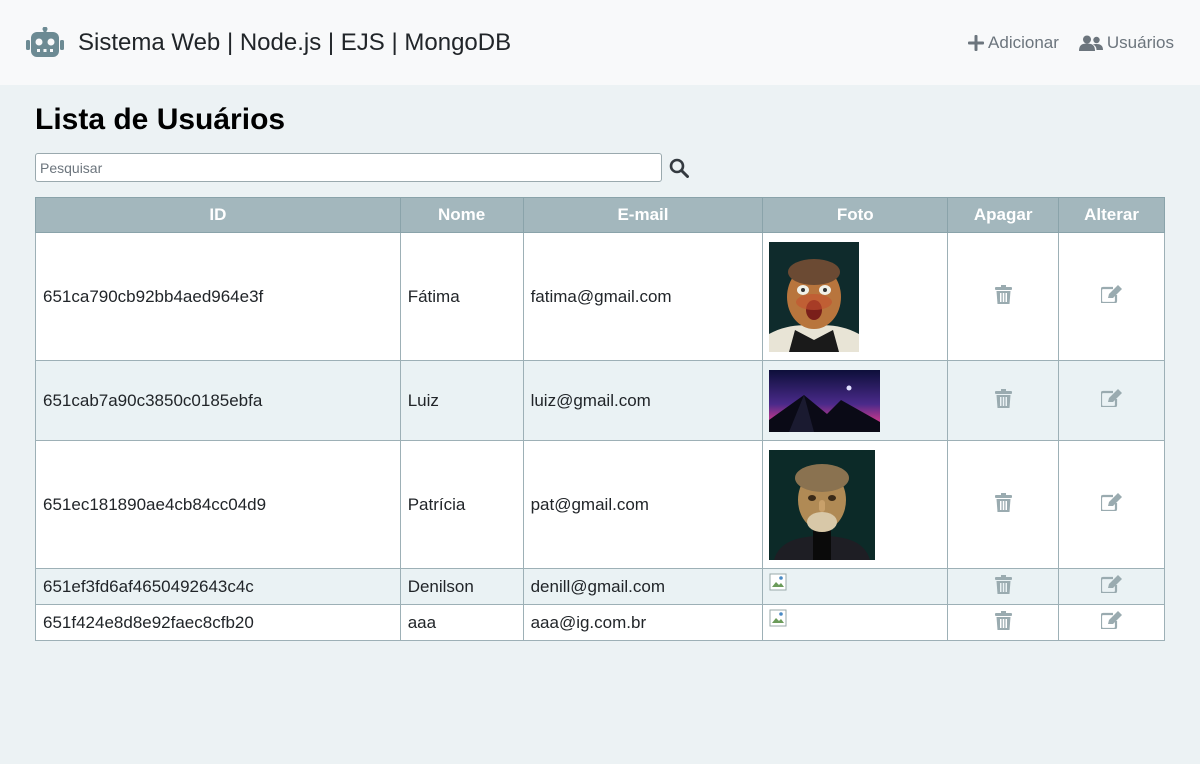  What do you see at coordinates (1003, 215) in the screenshot?
I see `column-header-apagar: Apagar` at bounding box center [1003, 215].